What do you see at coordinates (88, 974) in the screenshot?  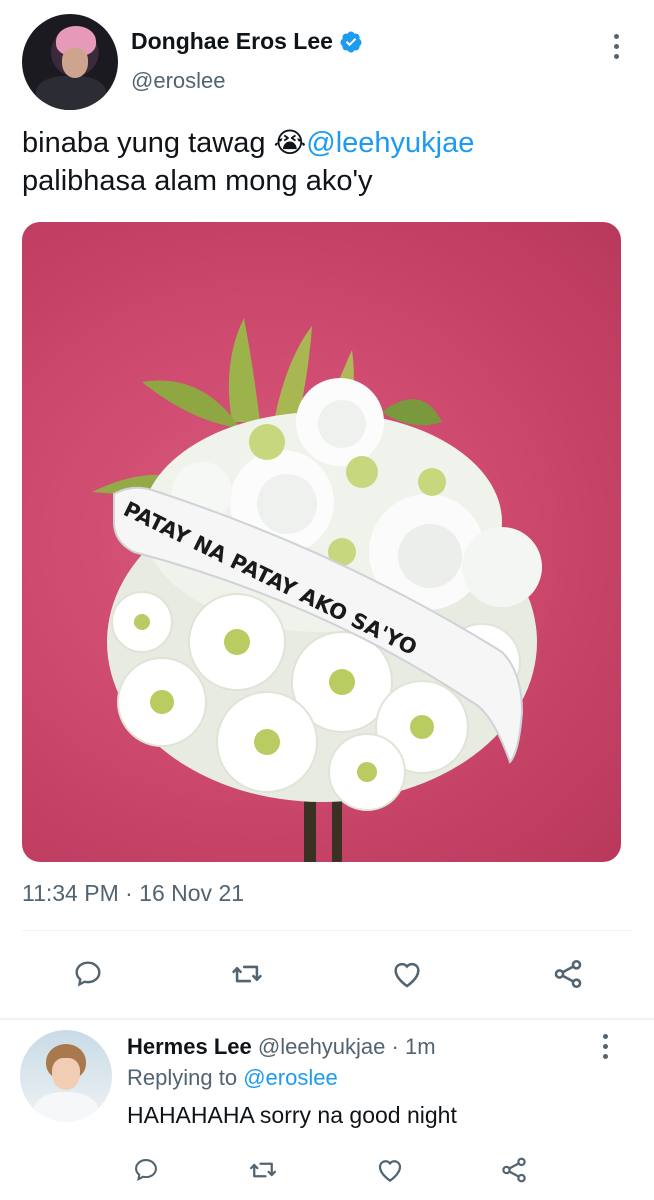 I see `reply-icon` at bounding box center [88, 974].